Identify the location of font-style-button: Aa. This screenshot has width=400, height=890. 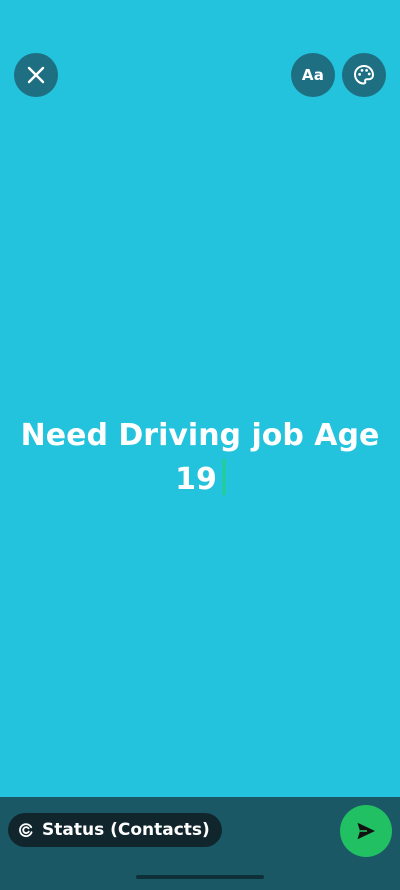
(313, 75).